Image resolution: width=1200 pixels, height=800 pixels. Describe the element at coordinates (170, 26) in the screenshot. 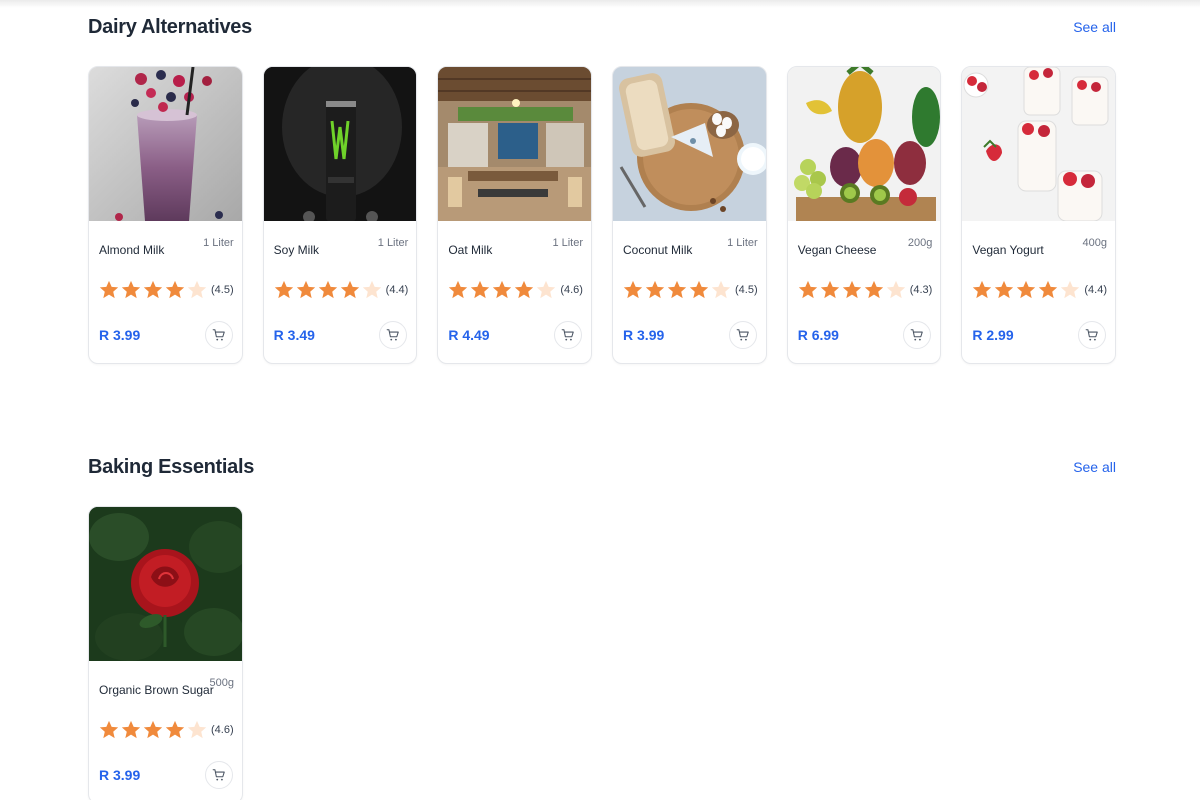

I see `section-title: Dairy Alternatives` at that location.